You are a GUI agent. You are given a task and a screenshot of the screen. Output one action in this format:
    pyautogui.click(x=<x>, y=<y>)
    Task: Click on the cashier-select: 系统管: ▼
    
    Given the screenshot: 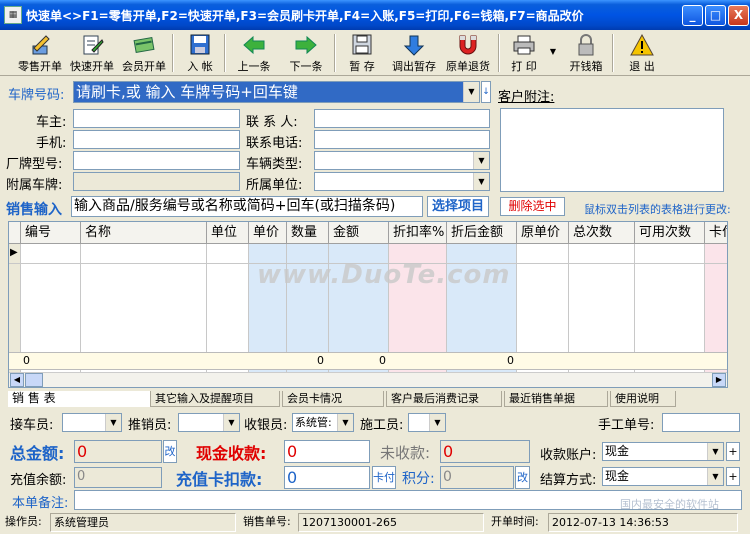 What is the action you would take?
    pyautogui.click(x=323, y=422)
    